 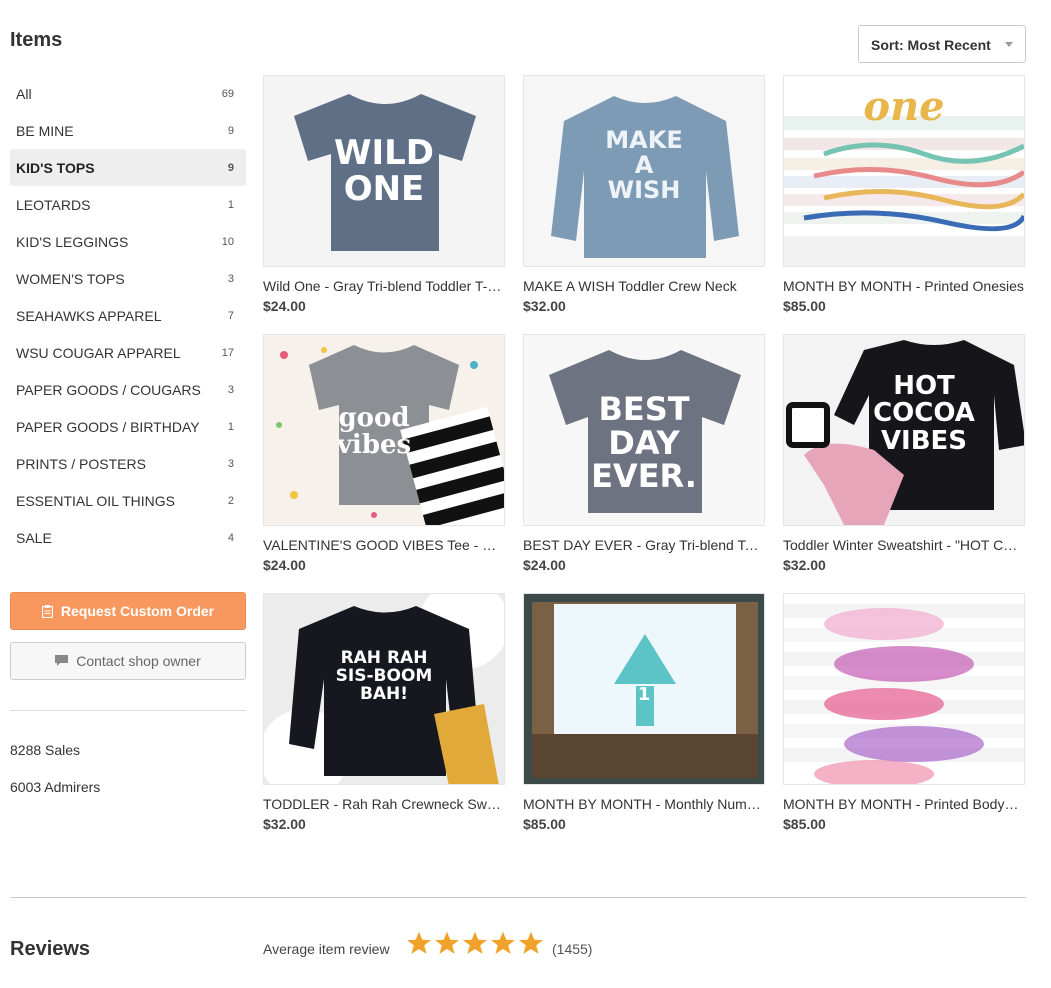 I want to click on request-custom-order-button: Request Custom Order, so click(x=128, y=611).